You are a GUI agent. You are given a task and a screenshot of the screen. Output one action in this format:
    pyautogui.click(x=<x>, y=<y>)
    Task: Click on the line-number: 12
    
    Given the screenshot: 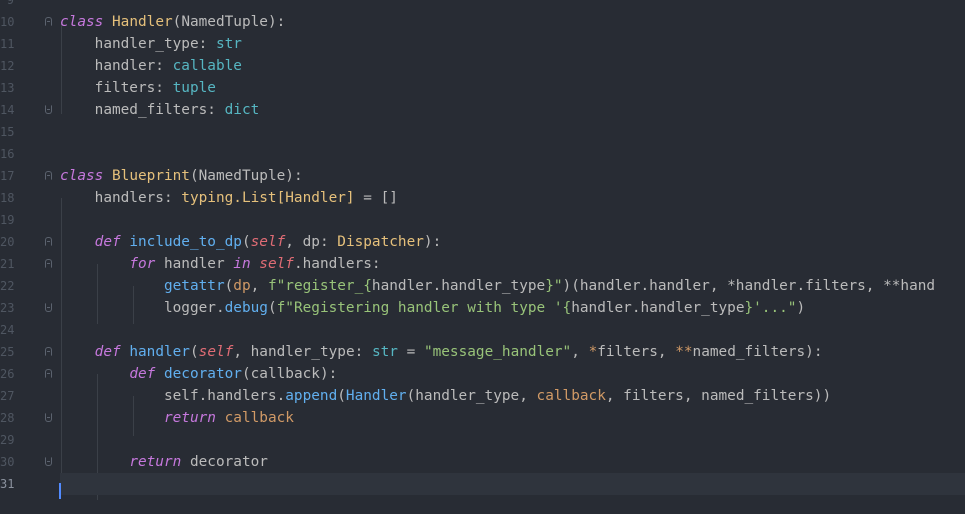 What is the action you would take?
    pyautogui.click(x=7, y=66)
    